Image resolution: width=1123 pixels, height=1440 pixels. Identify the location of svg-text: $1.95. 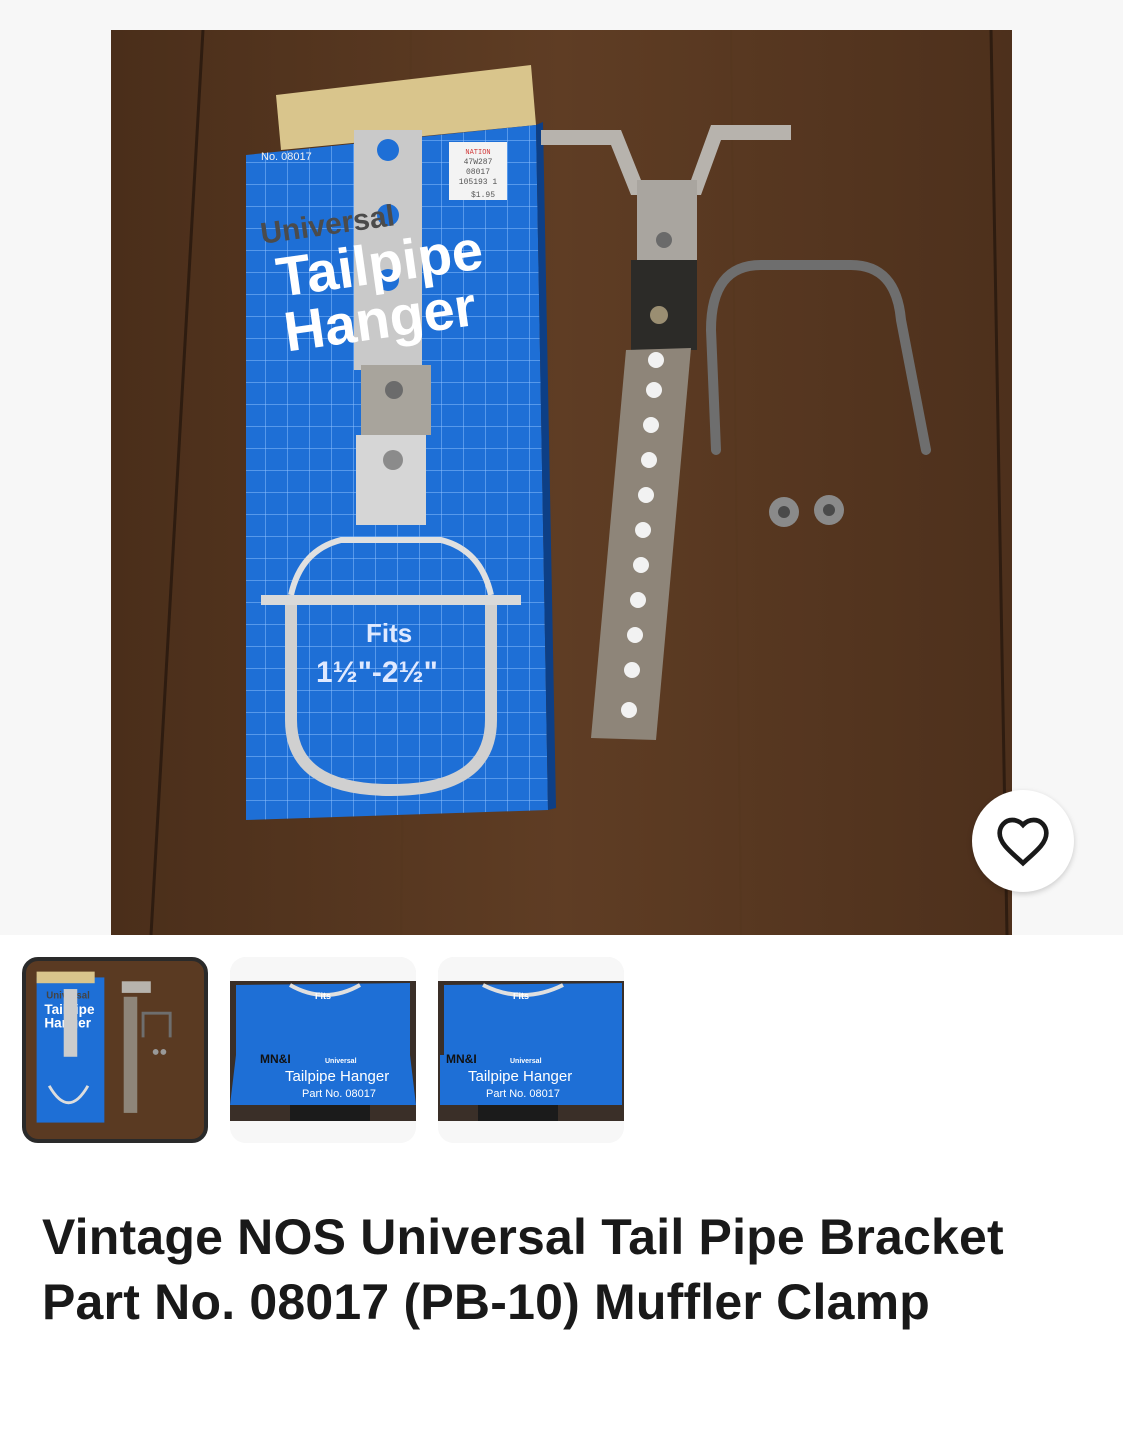
(483, 195).